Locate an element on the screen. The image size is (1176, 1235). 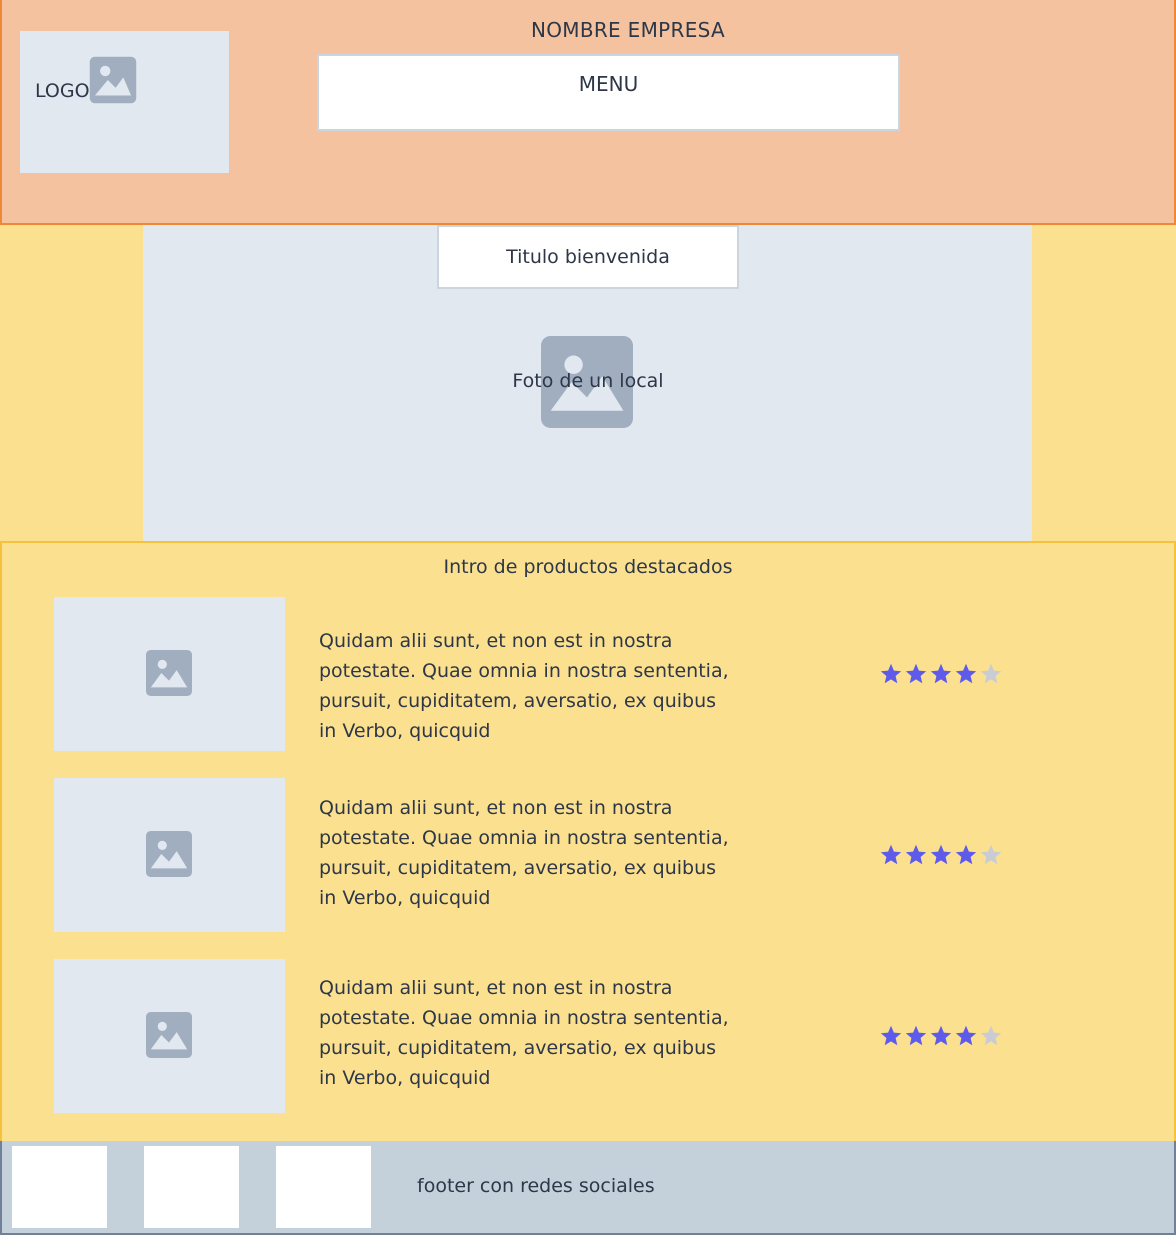
footer-text: footer con redes sociales is located at coordinates (536, 1186).